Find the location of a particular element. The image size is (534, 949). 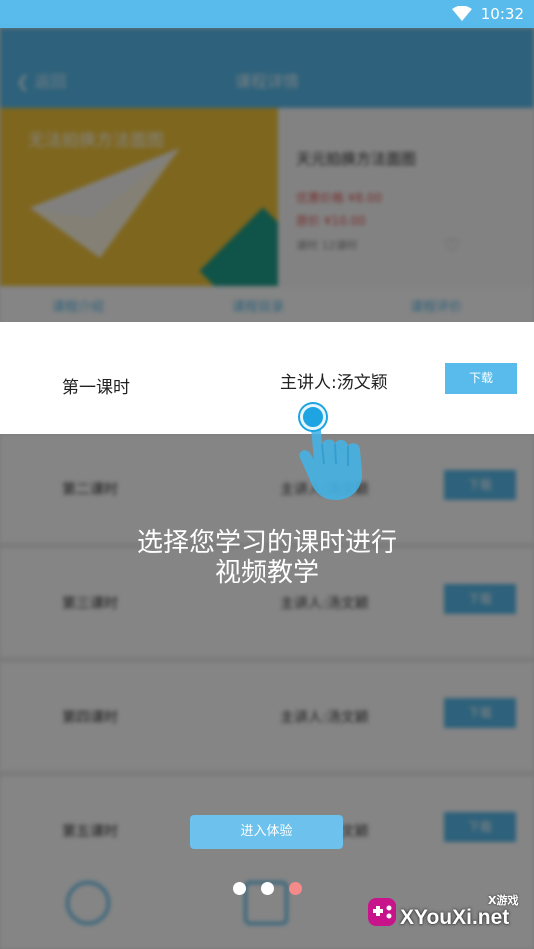

lesson-teacher: 主讲人:汤文颖 is located at coordinates (334, 383).